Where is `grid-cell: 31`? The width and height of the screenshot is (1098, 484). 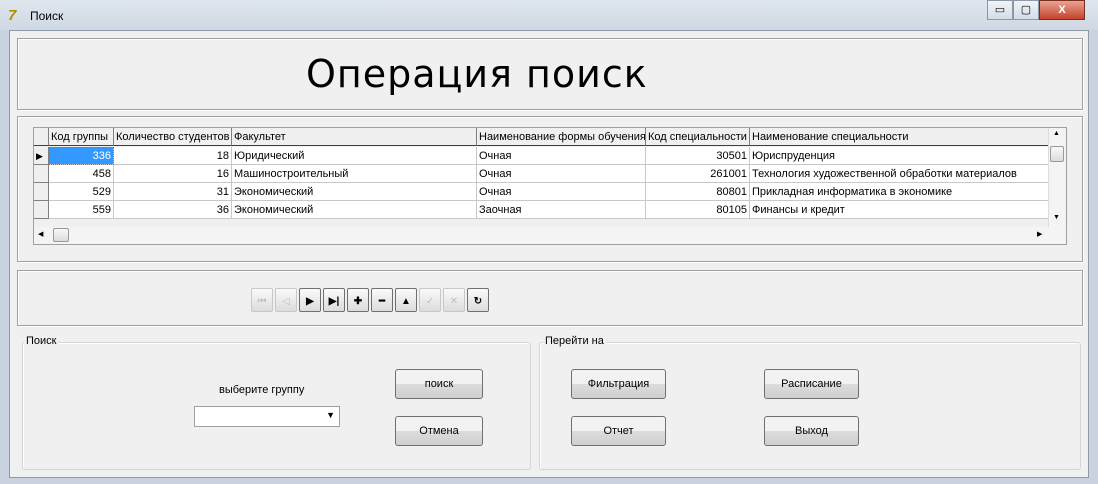 grid-cell: 31 is located at coordinates (173, 192).